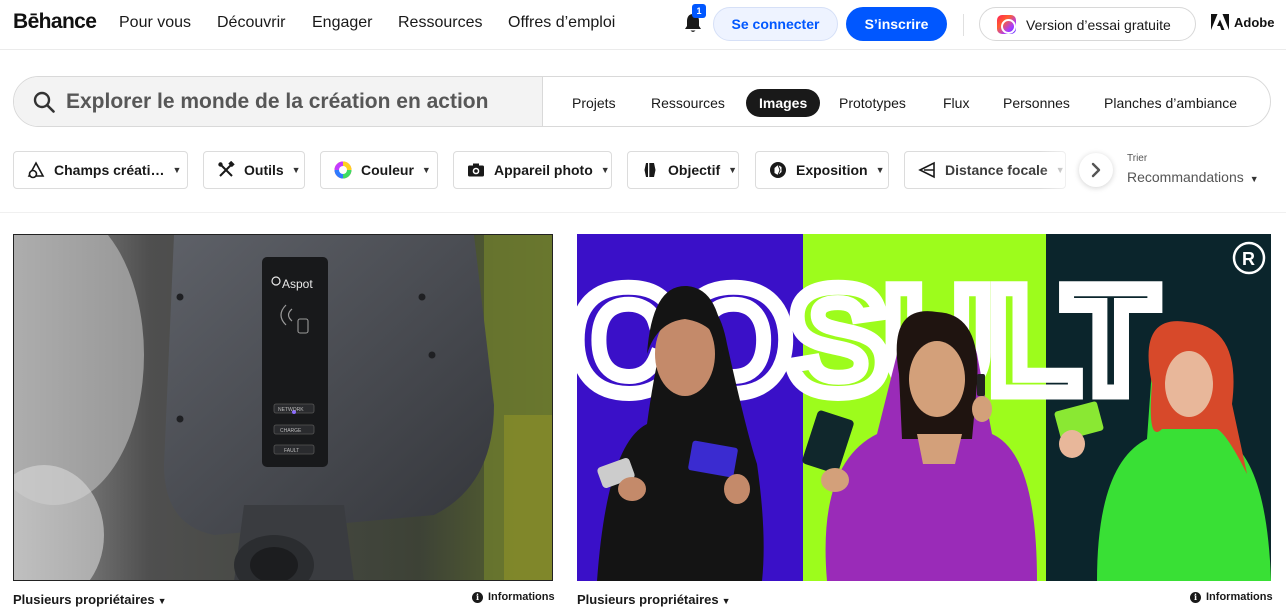 The width and height of the screenshot is (1286, 611). What do you see at coordinates (1006, 24) in the screenshot?
I see `creative-cloud-icon` at bounding box center [1006, 24].